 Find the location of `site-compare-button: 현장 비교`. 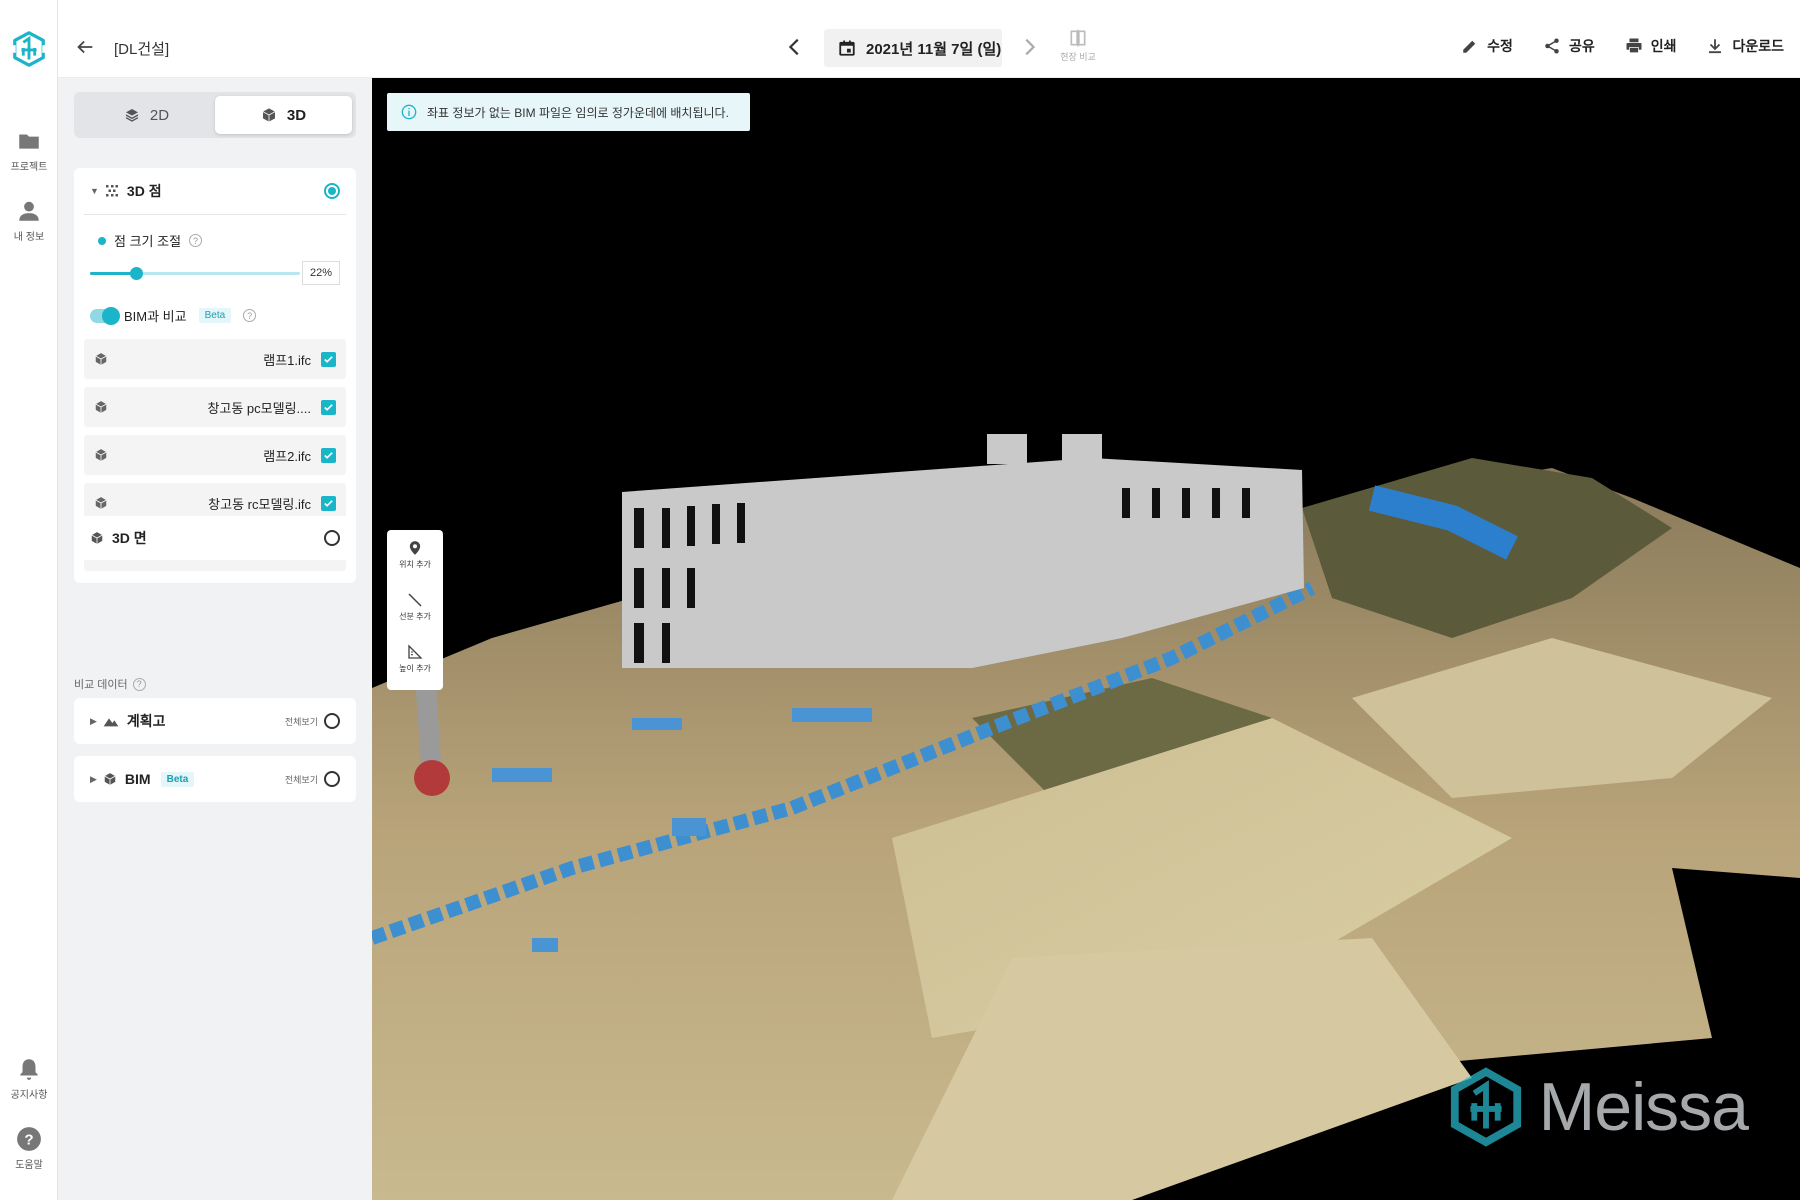

site-compare-button: 현장 비교 is located at coordinates (1078, 45).